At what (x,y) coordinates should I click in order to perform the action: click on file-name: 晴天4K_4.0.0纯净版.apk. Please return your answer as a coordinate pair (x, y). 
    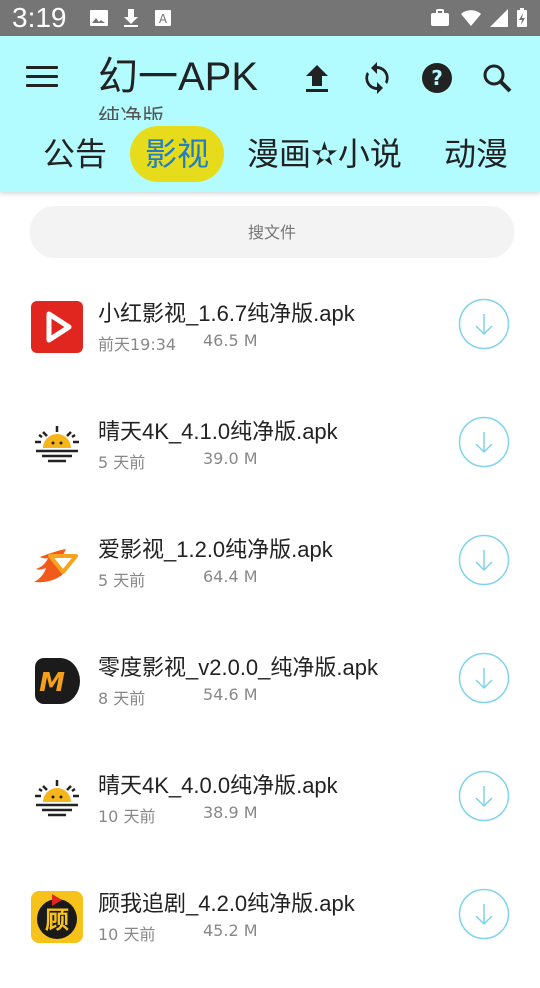
    Looking at the image, I should click on (218, 785).